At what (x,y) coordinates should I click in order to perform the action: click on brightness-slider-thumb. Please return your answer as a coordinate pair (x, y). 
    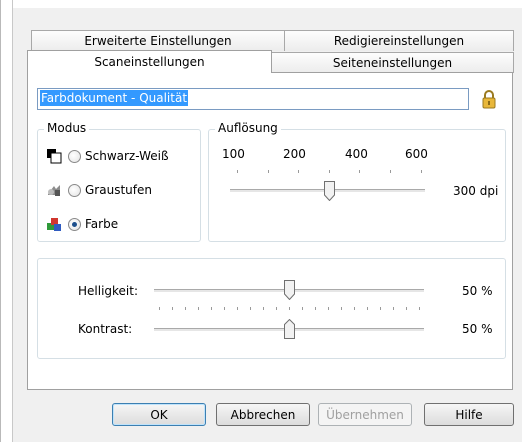
    Looking at the image, I should click on (289, 290).